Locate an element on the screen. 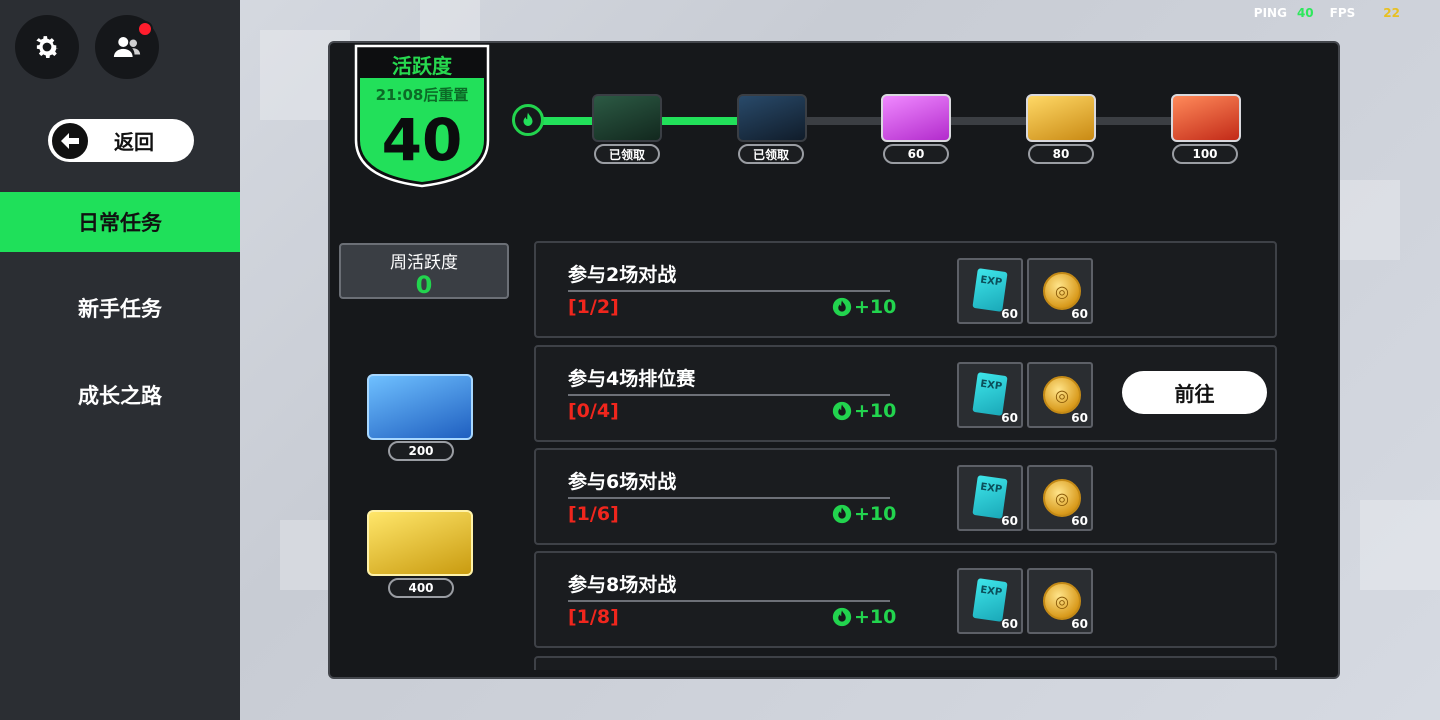 The image size is (1440, 720). sidebar-item-newbie-tasks: 新手任务 is located at coordinates (120, 308).